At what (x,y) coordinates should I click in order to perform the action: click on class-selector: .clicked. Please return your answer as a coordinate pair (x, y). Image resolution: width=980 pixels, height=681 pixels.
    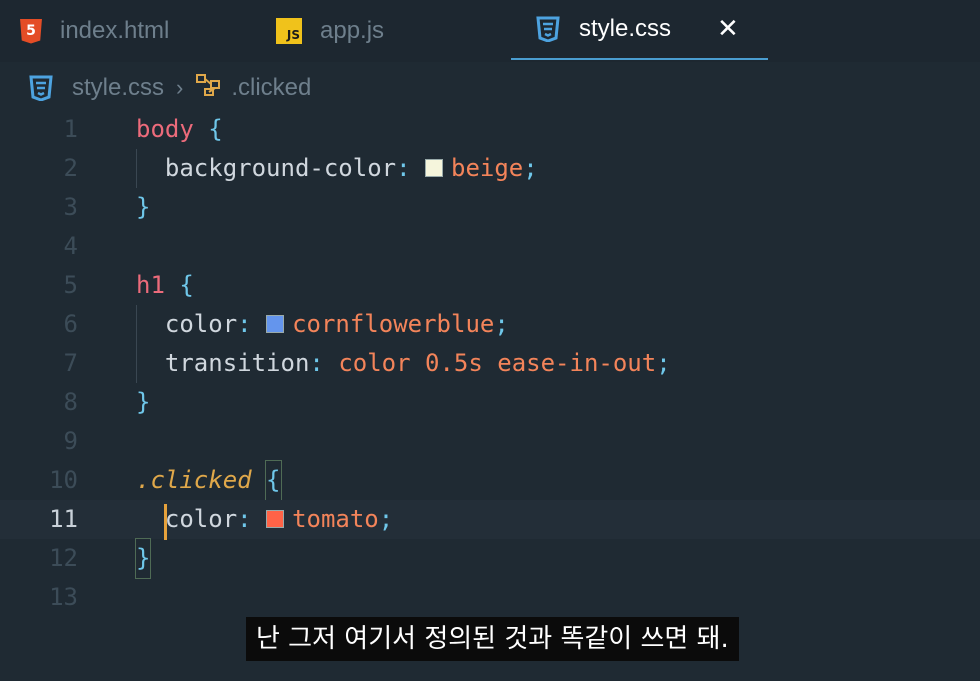
    Looking at the image, I should click on (194, 480).